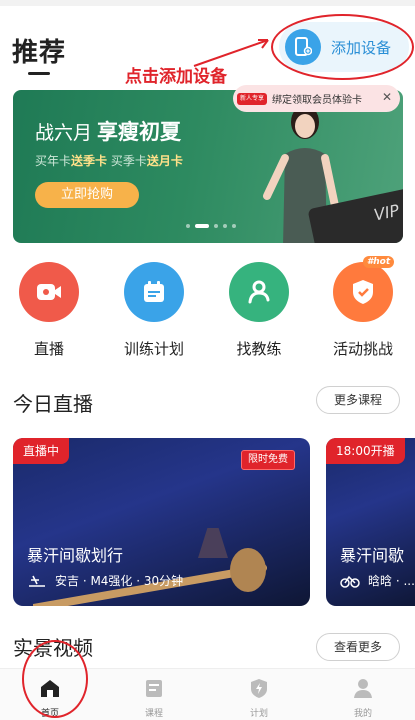 Image resolution: width=415 pixels, height=720 pixels. Describe the element at coordinates (154, 698) in the screenshot. I see `tab-courses: 课程` at that location.